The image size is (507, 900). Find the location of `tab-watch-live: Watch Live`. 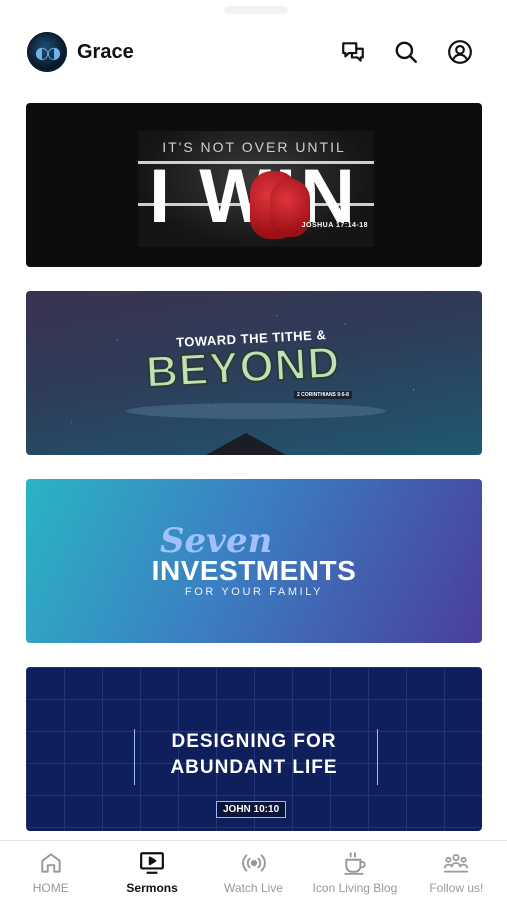

tab-watch-live: Watch Live is located at coordinates (253, 870).